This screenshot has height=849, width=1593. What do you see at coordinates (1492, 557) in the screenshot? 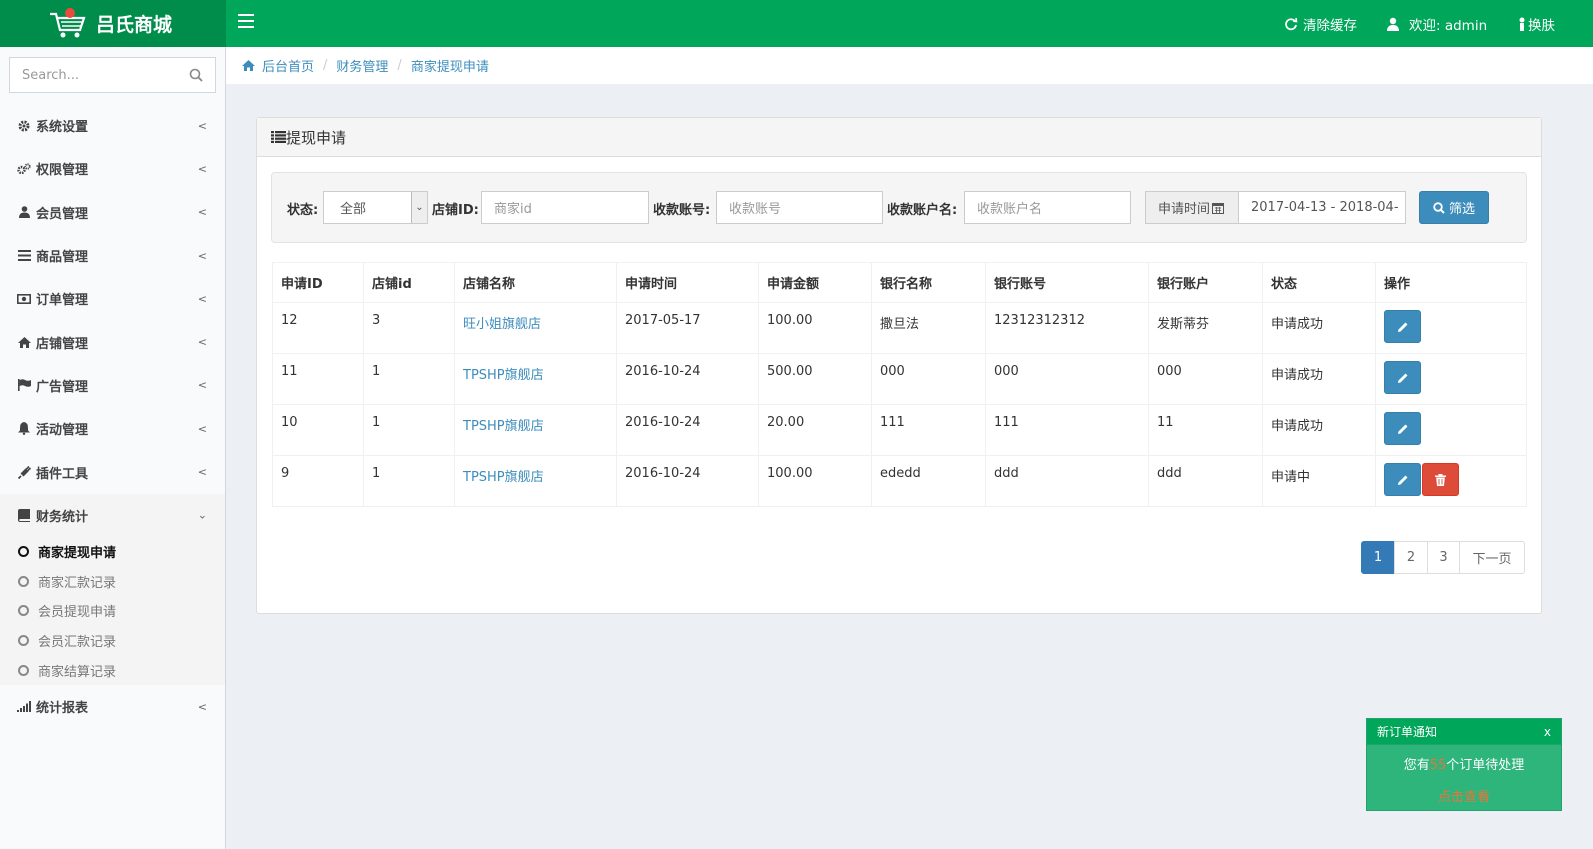
I see `next-page-button: 下一页` at bounding box center [1492, 557].